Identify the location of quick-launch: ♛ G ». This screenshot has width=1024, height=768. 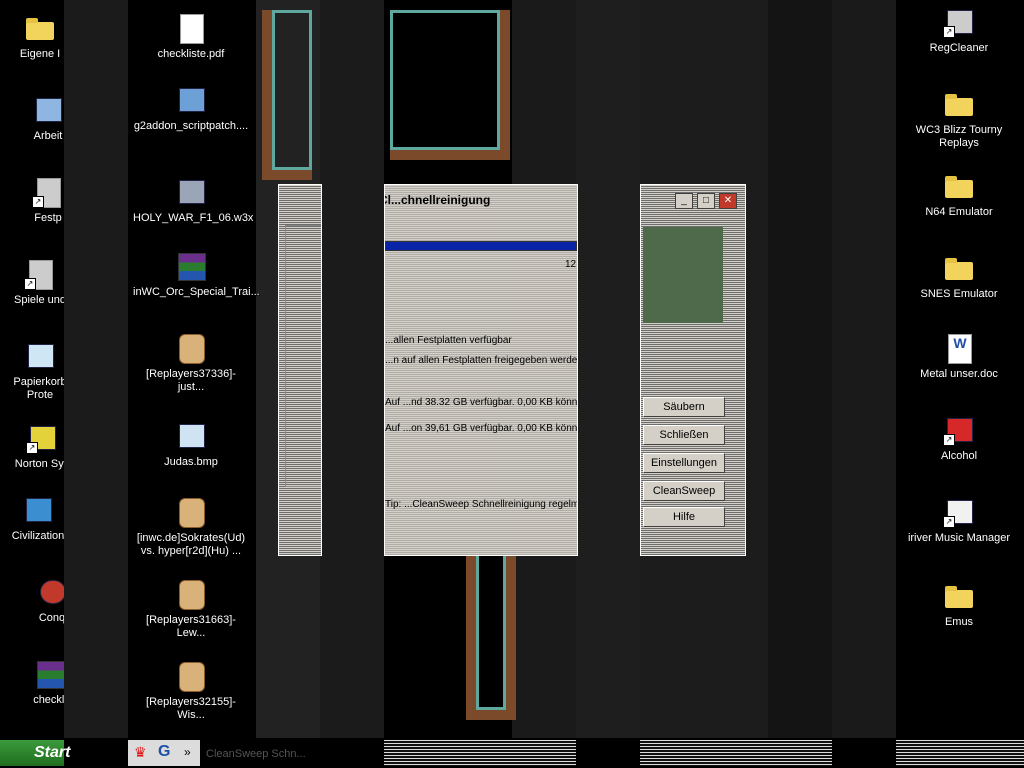
(164, 753).